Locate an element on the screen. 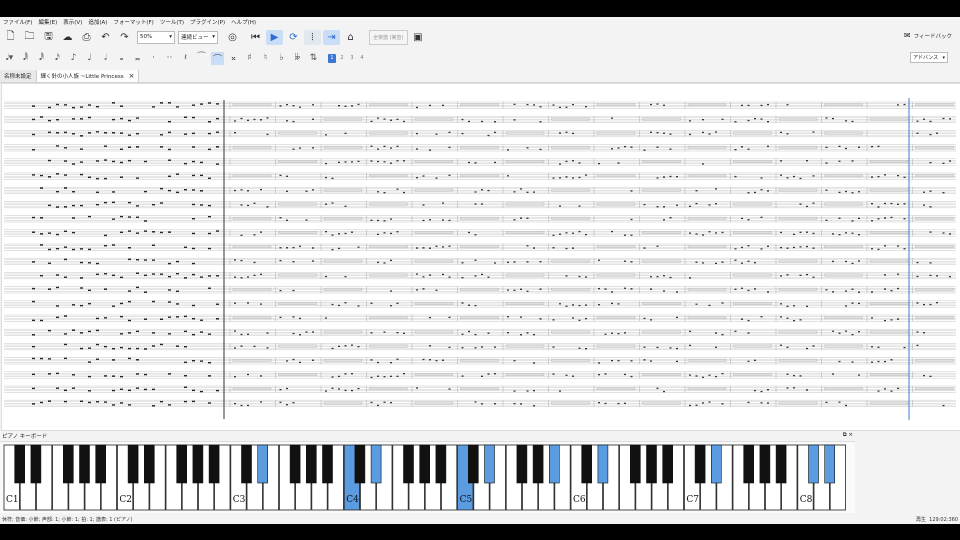  tie-icon: ⁀ is located at coordinates (201, 58).